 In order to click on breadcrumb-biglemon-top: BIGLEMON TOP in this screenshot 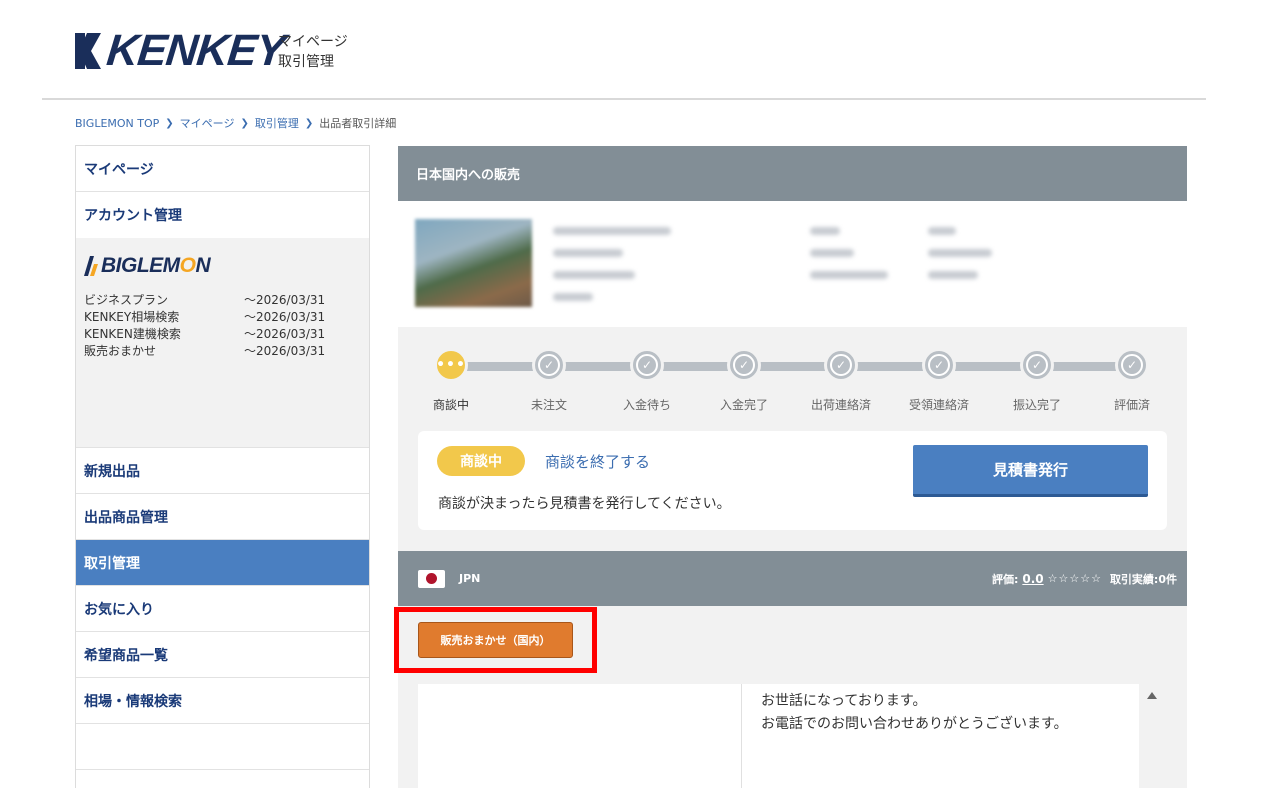, I will do `click(117, 123)`.